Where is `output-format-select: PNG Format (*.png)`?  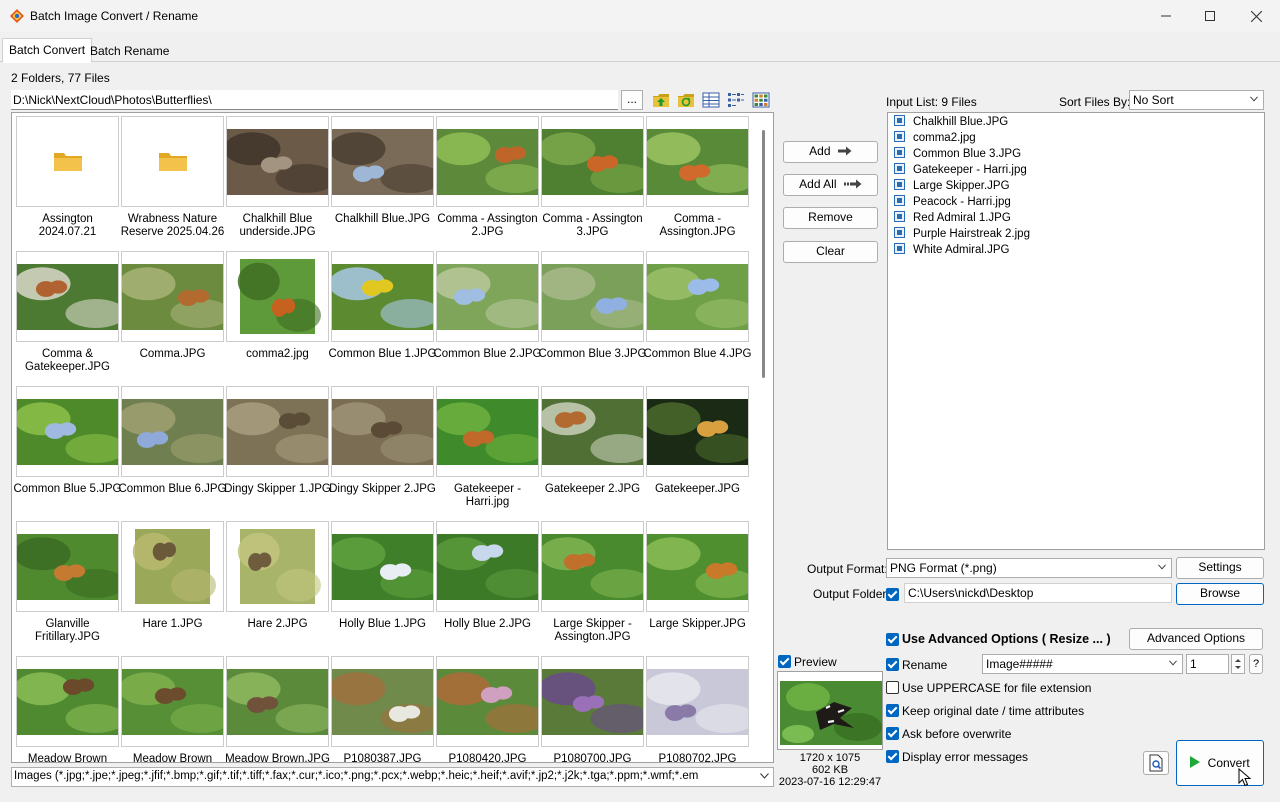 output-format-select: PNG Format (*.png) is located at coordinates (1029, 568).